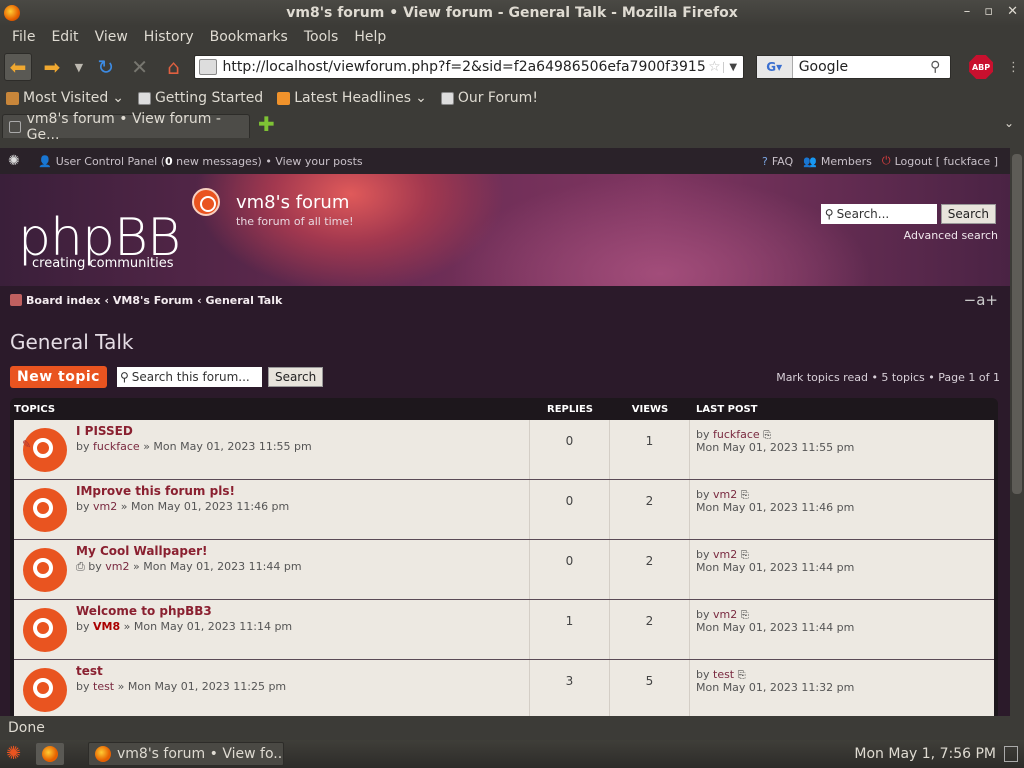 The height and width of the screenshot is (768, 1024). I want to click on menu-history: History, so click(169, 37).